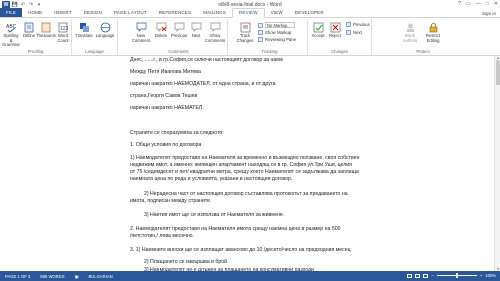 This screenshot has height=281, width=500. What do you see at coordinates (11, 12) in the screenshot?
I see `tab-file: FILE` at bounding box center [11, 12].